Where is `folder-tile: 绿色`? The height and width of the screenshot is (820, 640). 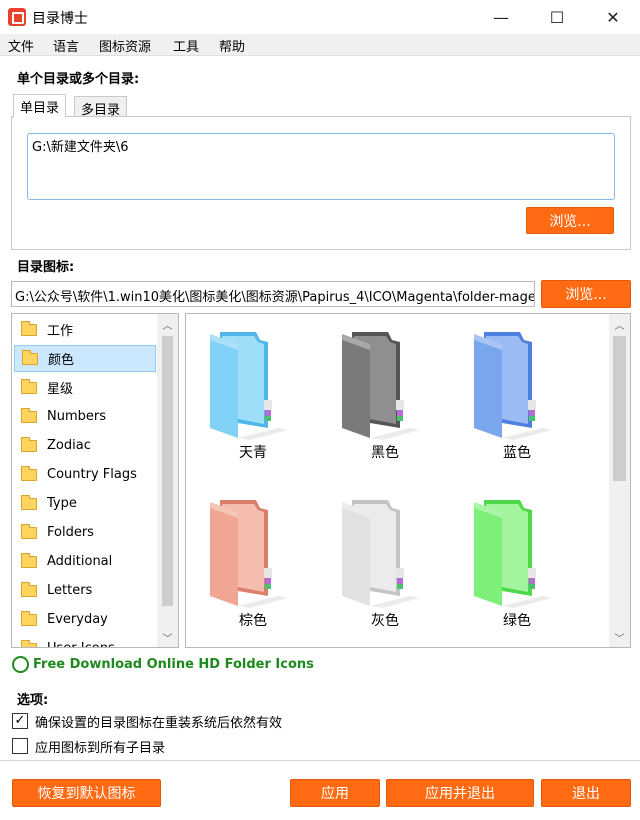
folder-tile: 绿色 is located at coordinates (517, 567).